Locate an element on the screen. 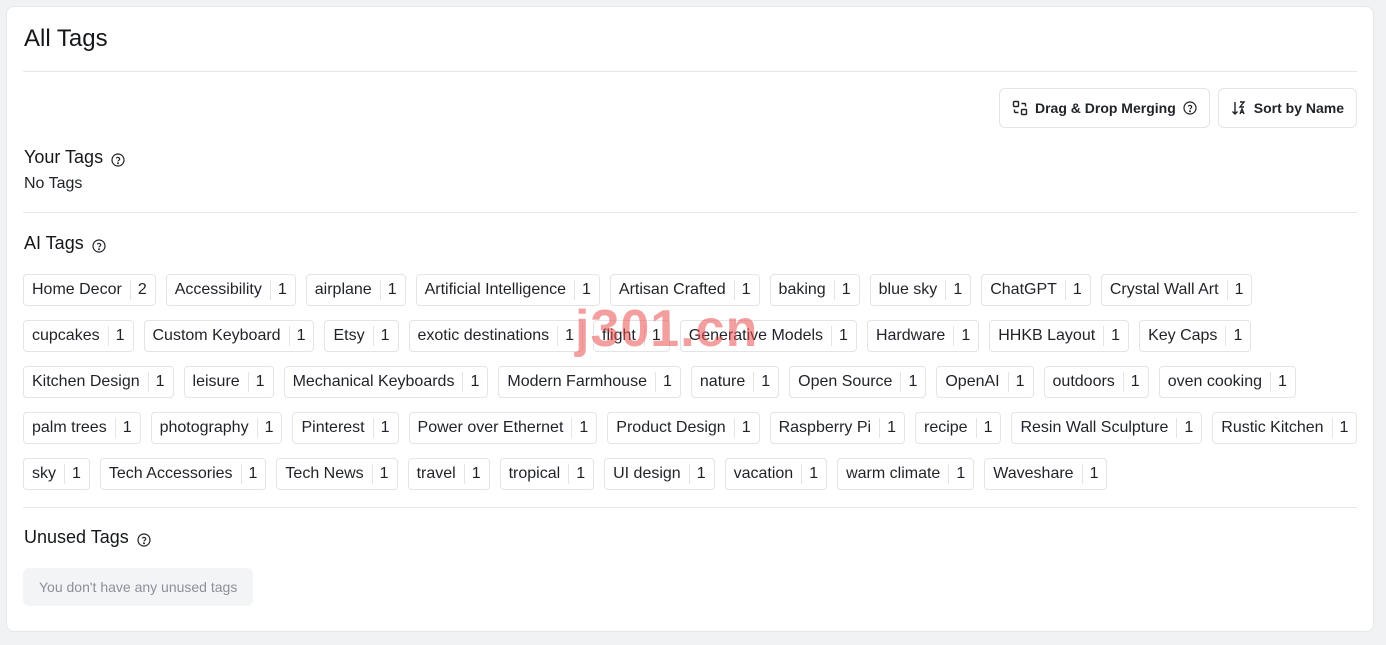 This screenshot has height=645, width=1386. tag-chip: flight 1 is located at coordinates (631, 336).